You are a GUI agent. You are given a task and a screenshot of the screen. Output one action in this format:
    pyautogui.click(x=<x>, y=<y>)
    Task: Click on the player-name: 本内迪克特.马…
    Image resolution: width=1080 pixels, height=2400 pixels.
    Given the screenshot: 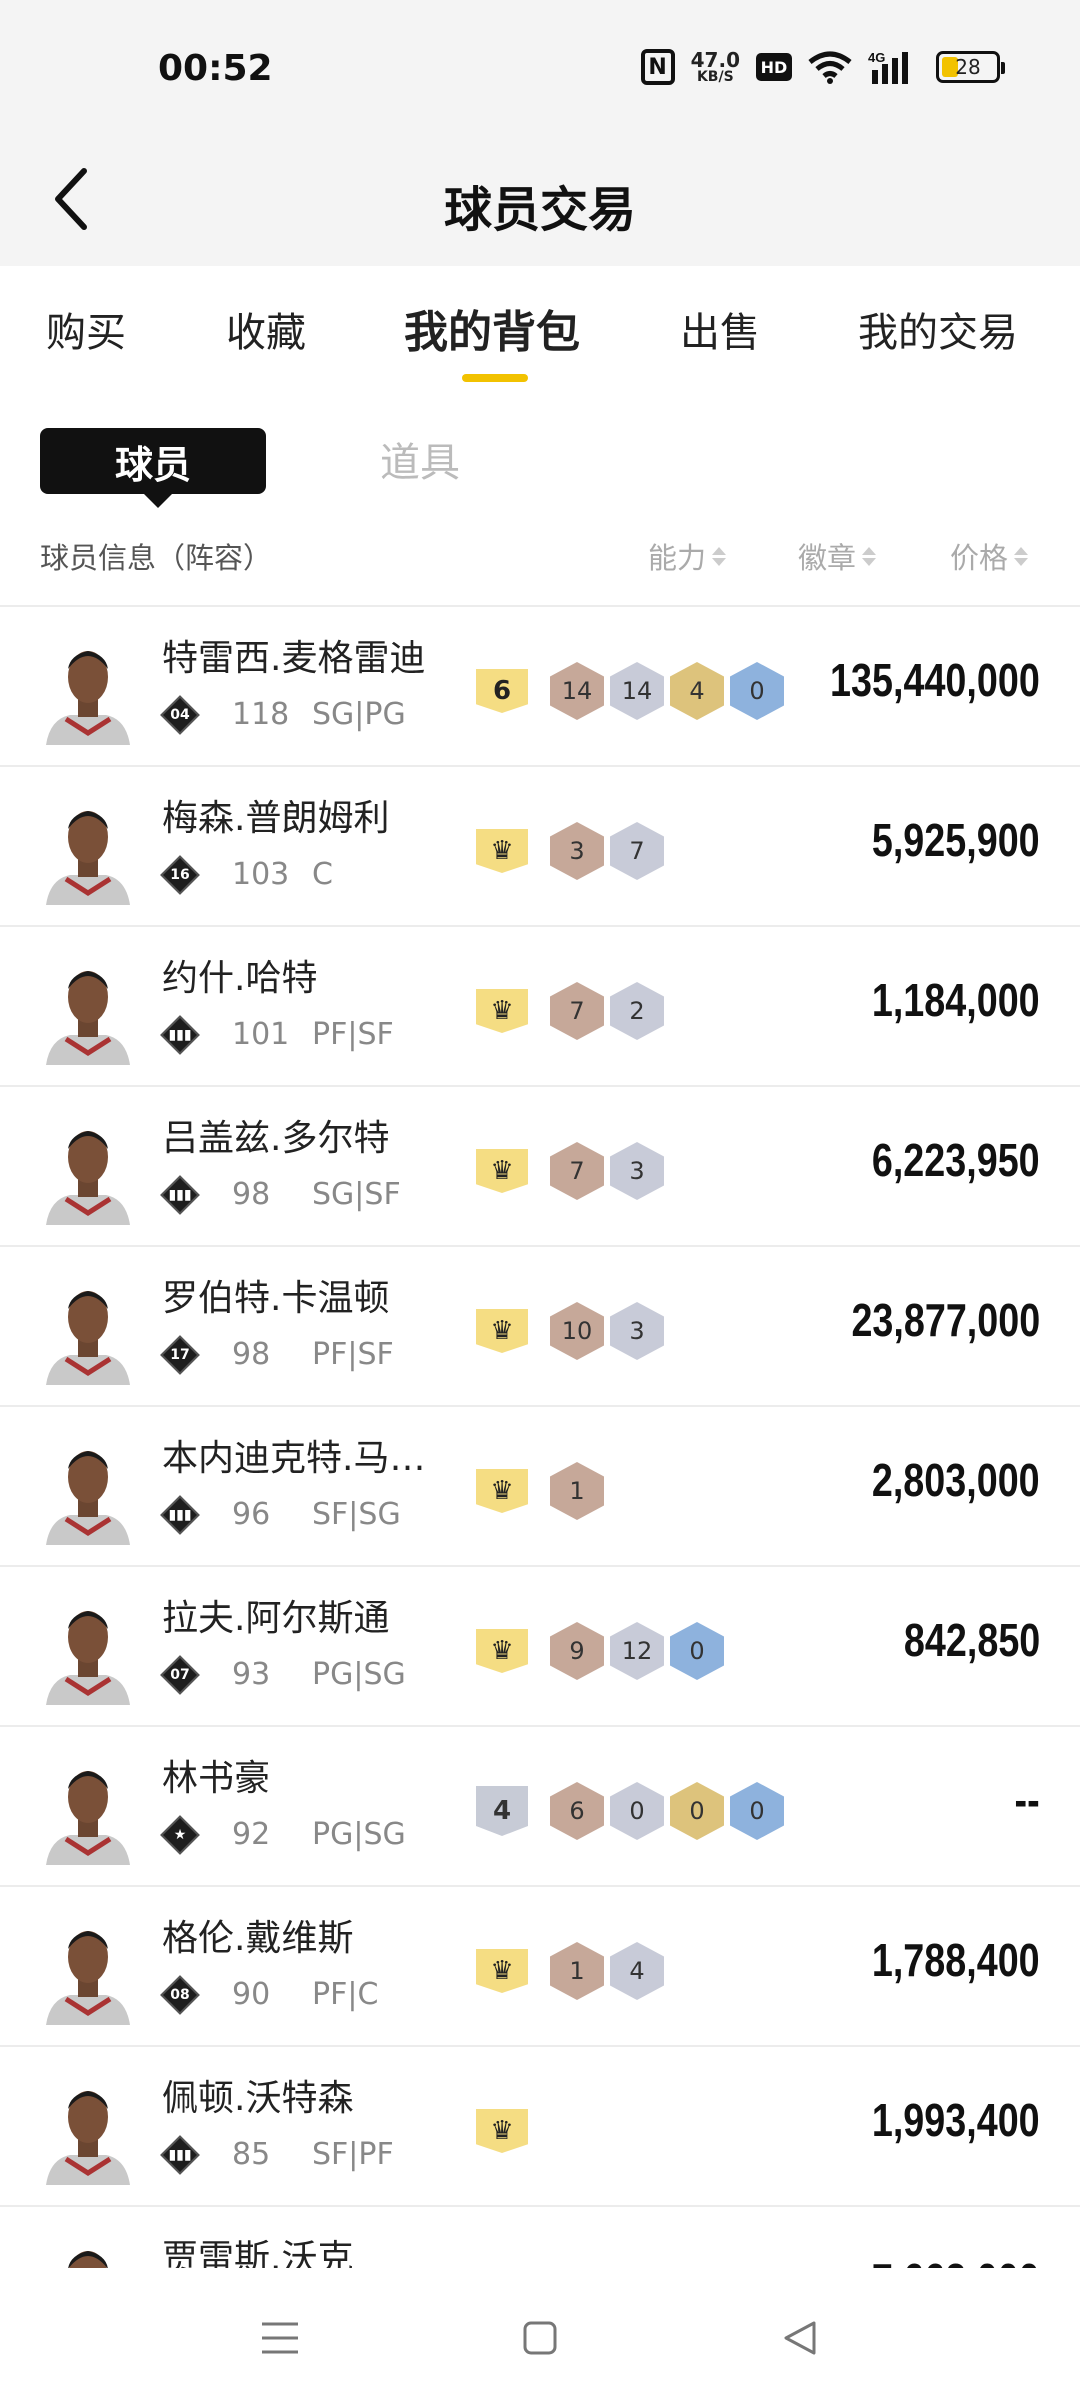 What is the action you would take?
    pyautogui.click(x=294, y=1458)
    